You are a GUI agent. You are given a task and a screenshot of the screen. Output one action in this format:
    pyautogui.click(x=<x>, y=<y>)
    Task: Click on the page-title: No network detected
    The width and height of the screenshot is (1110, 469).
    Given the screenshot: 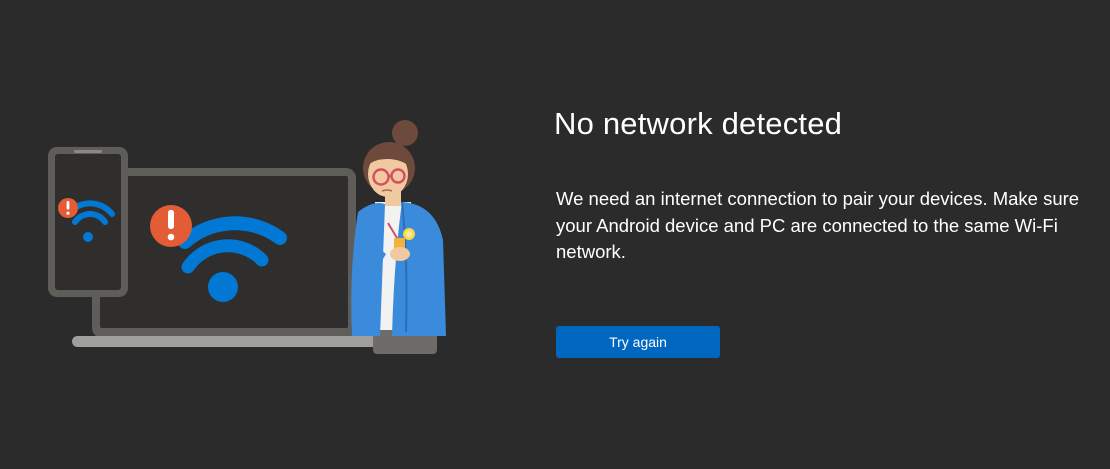 What is the action you would take?
    pyautogui.click(x=698, y=123)
    